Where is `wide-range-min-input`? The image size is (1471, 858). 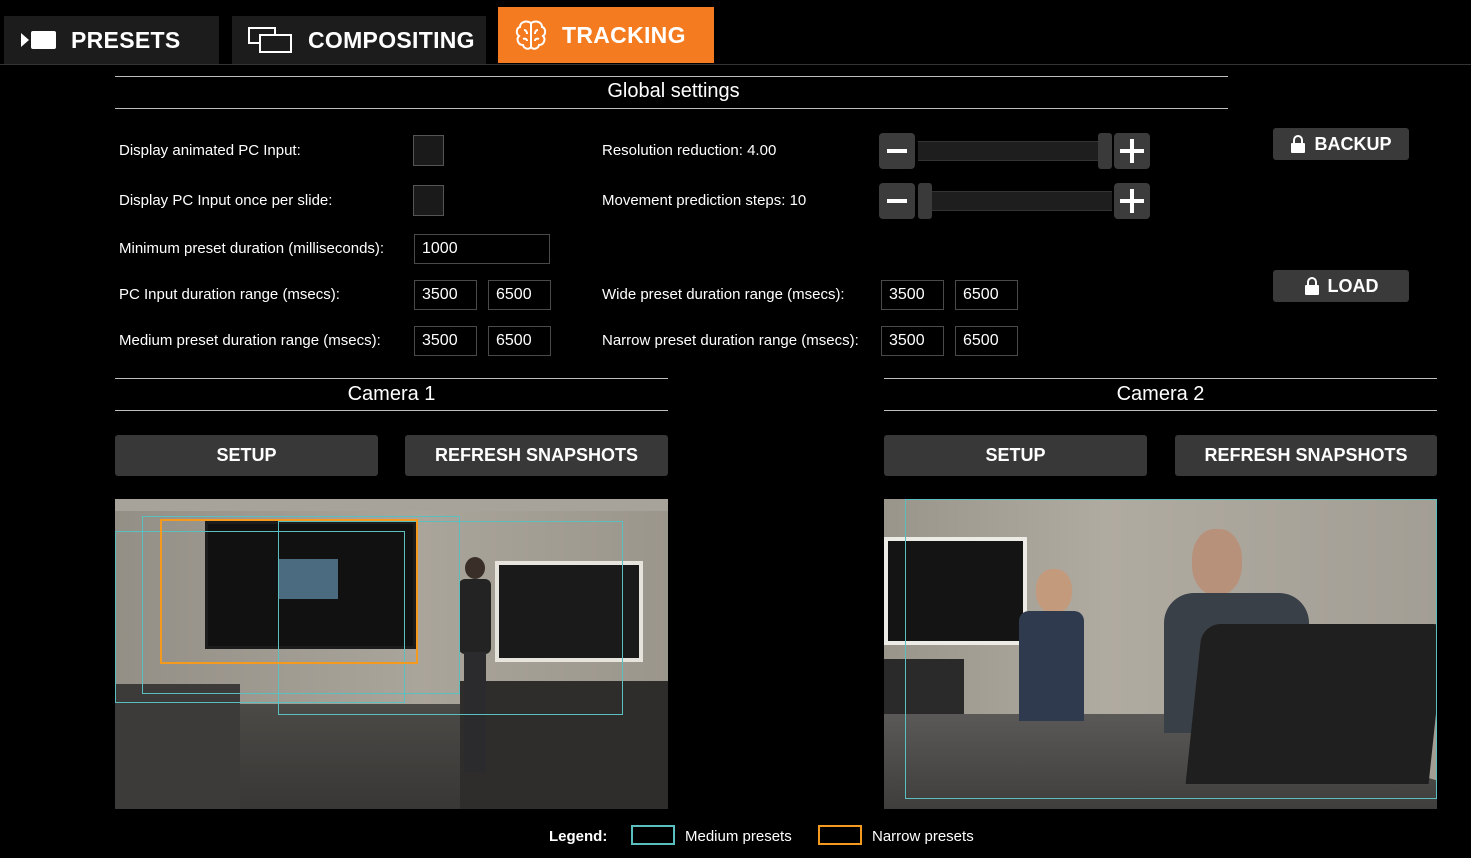 wide-range-min-input is located at coordinates (912, 295).